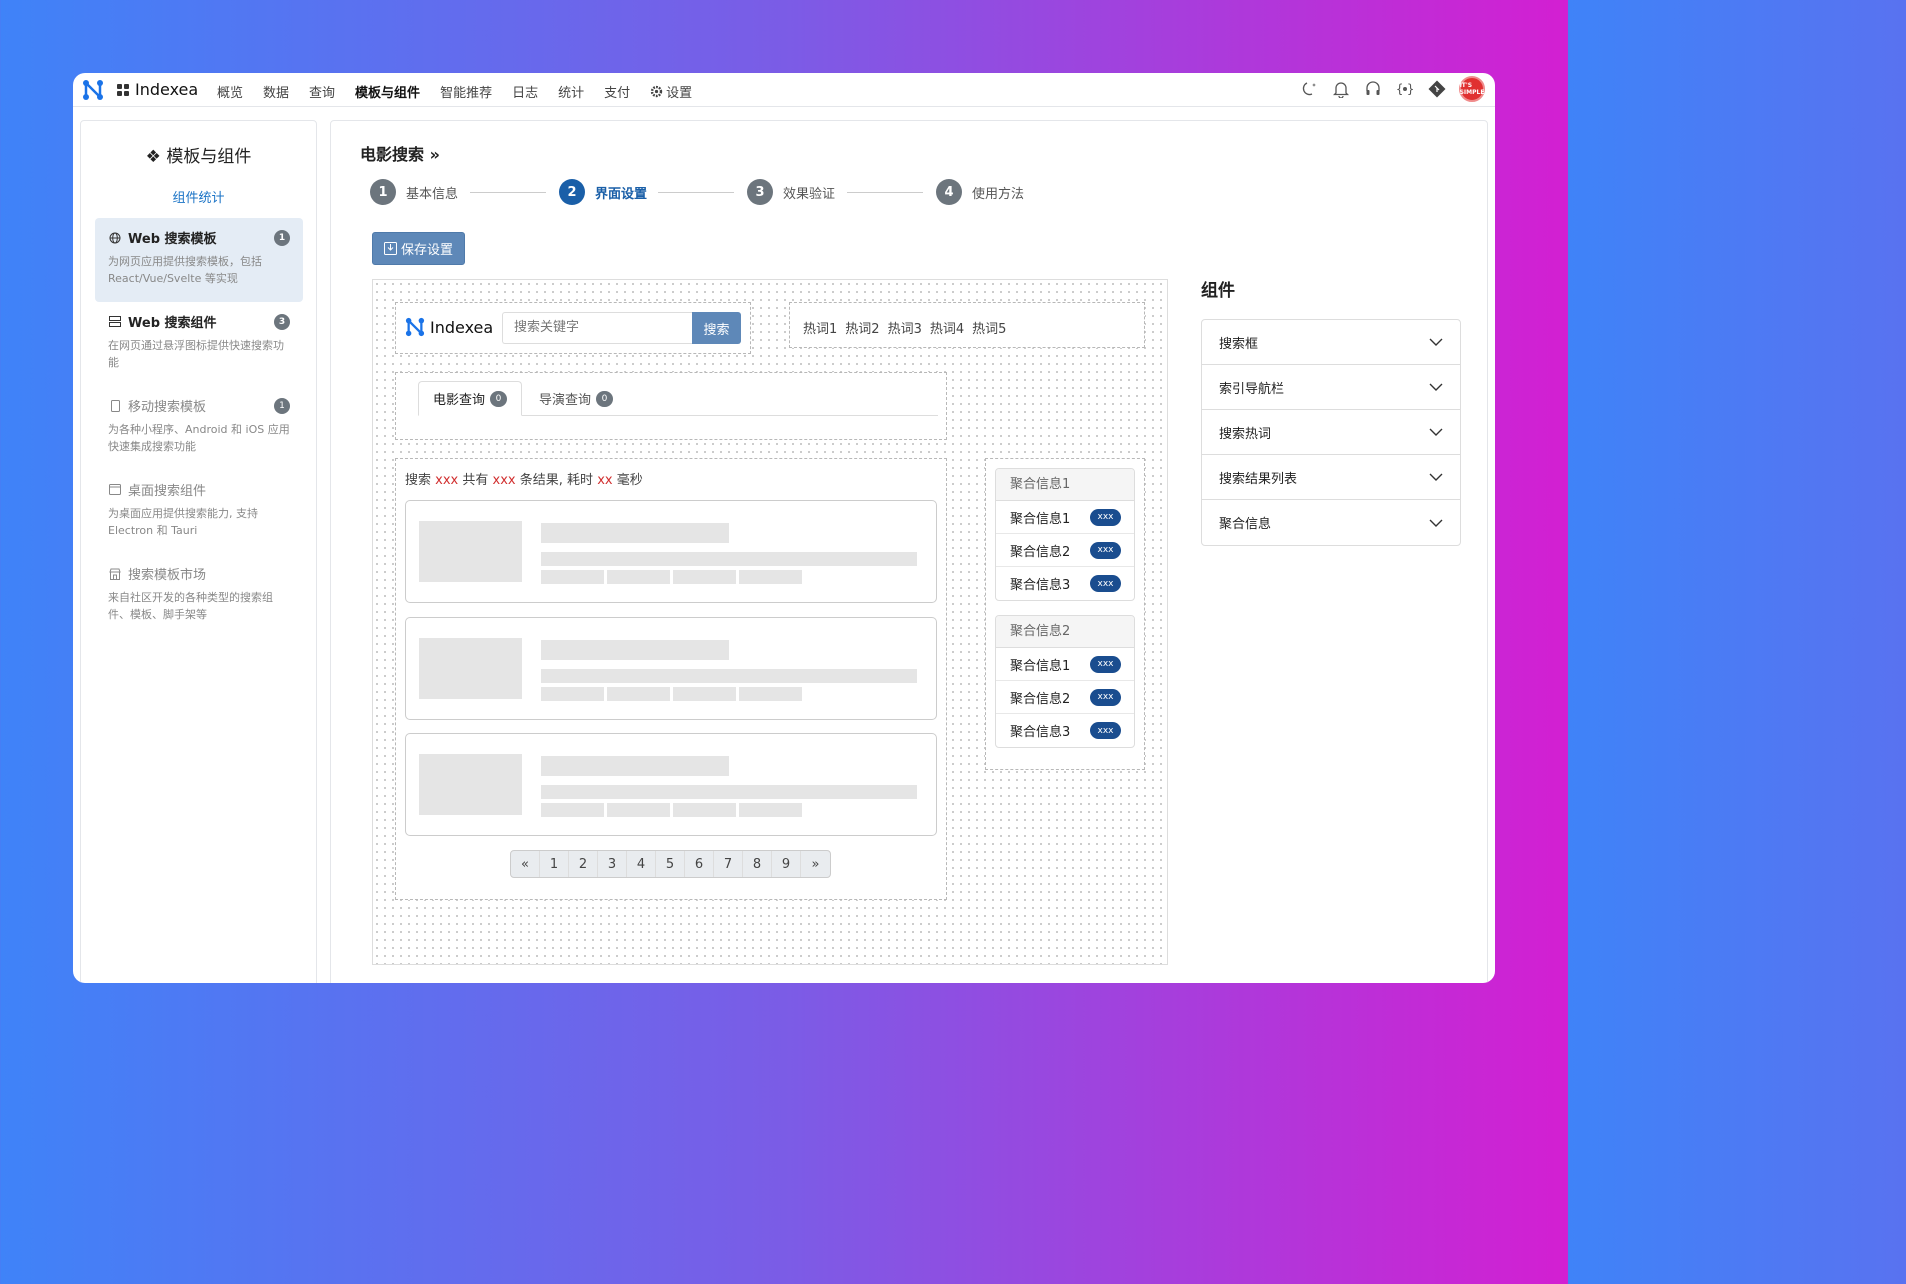 The image size is (1906, 1284). What do you see at coordinates (612, 864) in the screenshot?
I see `page-link: 3` at bounding box center [612, 864].